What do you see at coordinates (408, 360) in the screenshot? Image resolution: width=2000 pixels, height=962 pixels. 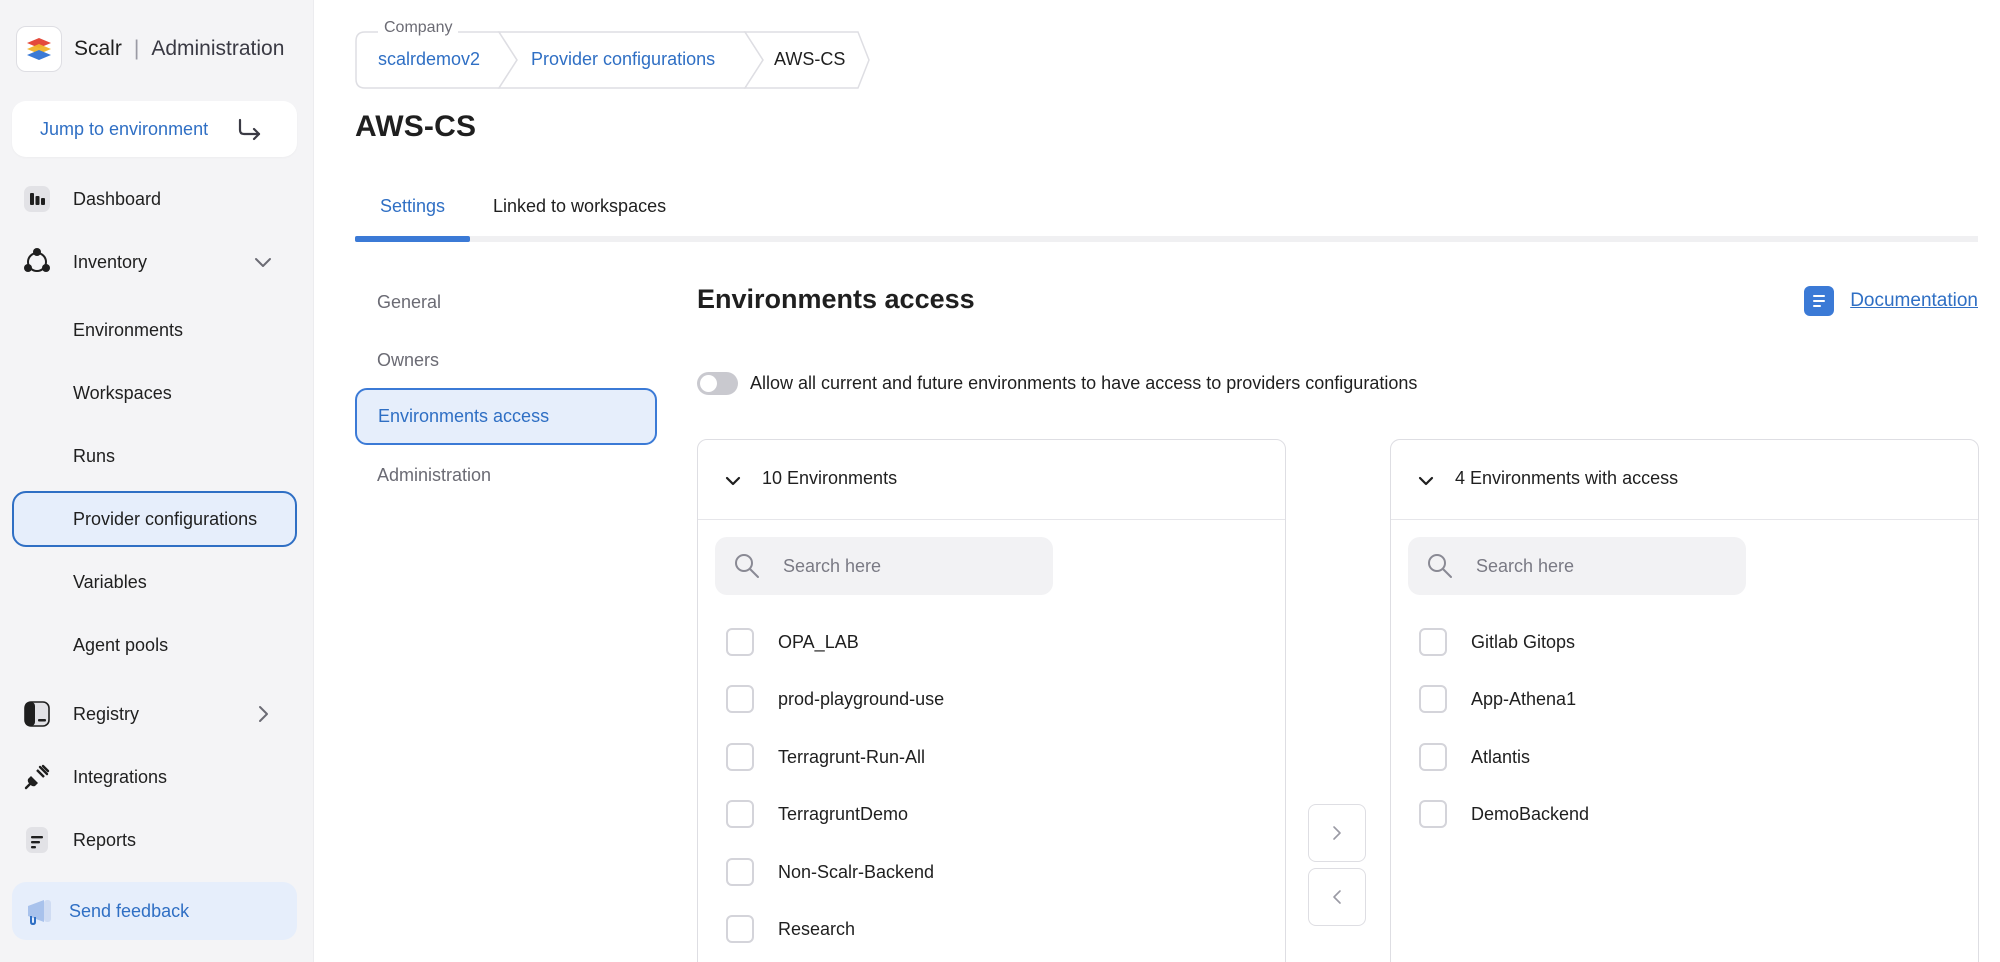 I see `subnav-label: Owners` at bounding box center [408, 360].